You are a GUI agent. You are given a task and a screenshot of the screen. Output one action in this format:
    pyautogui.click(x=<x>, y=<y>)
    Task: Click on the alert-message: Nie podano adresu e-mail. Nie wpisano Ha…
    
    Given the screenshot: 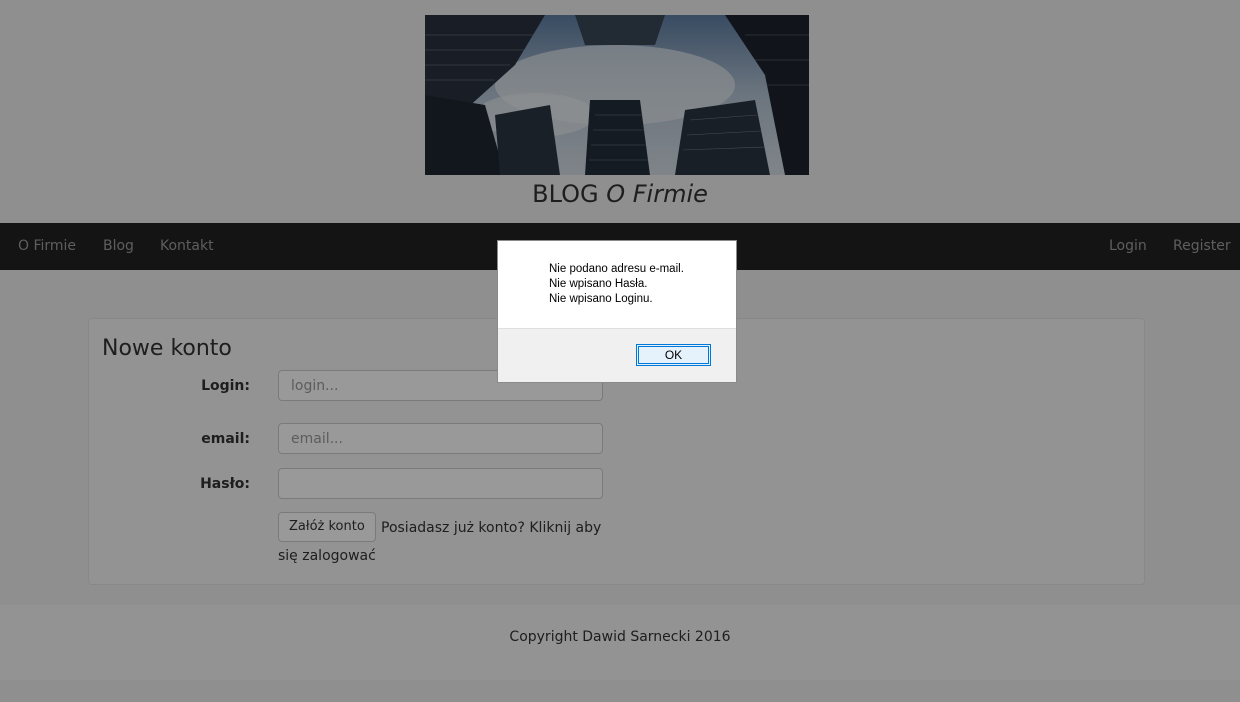 What is the action you would take?
    pyautogui.click(x=616, y=284)
    